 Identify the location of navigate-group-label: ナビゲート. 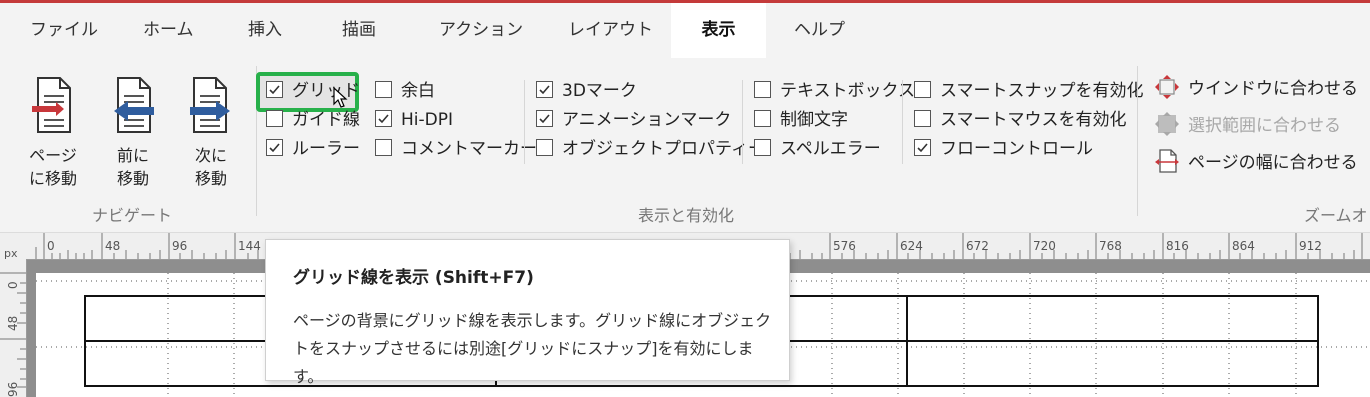
(132, 215).